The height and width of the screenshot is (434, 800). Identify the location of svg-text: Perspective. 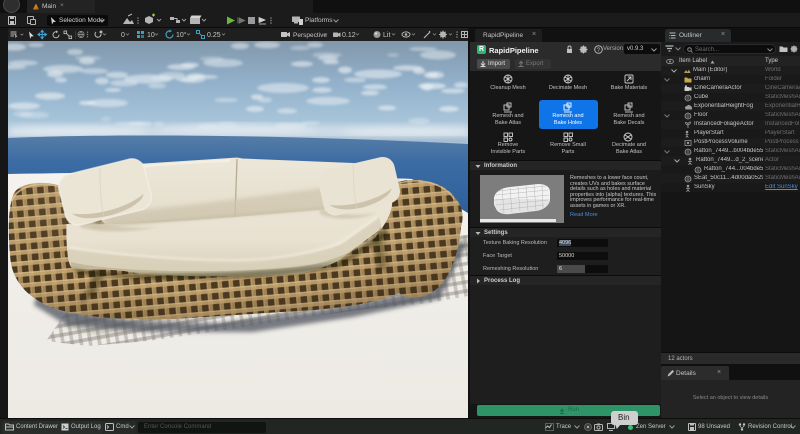
(310, 35).